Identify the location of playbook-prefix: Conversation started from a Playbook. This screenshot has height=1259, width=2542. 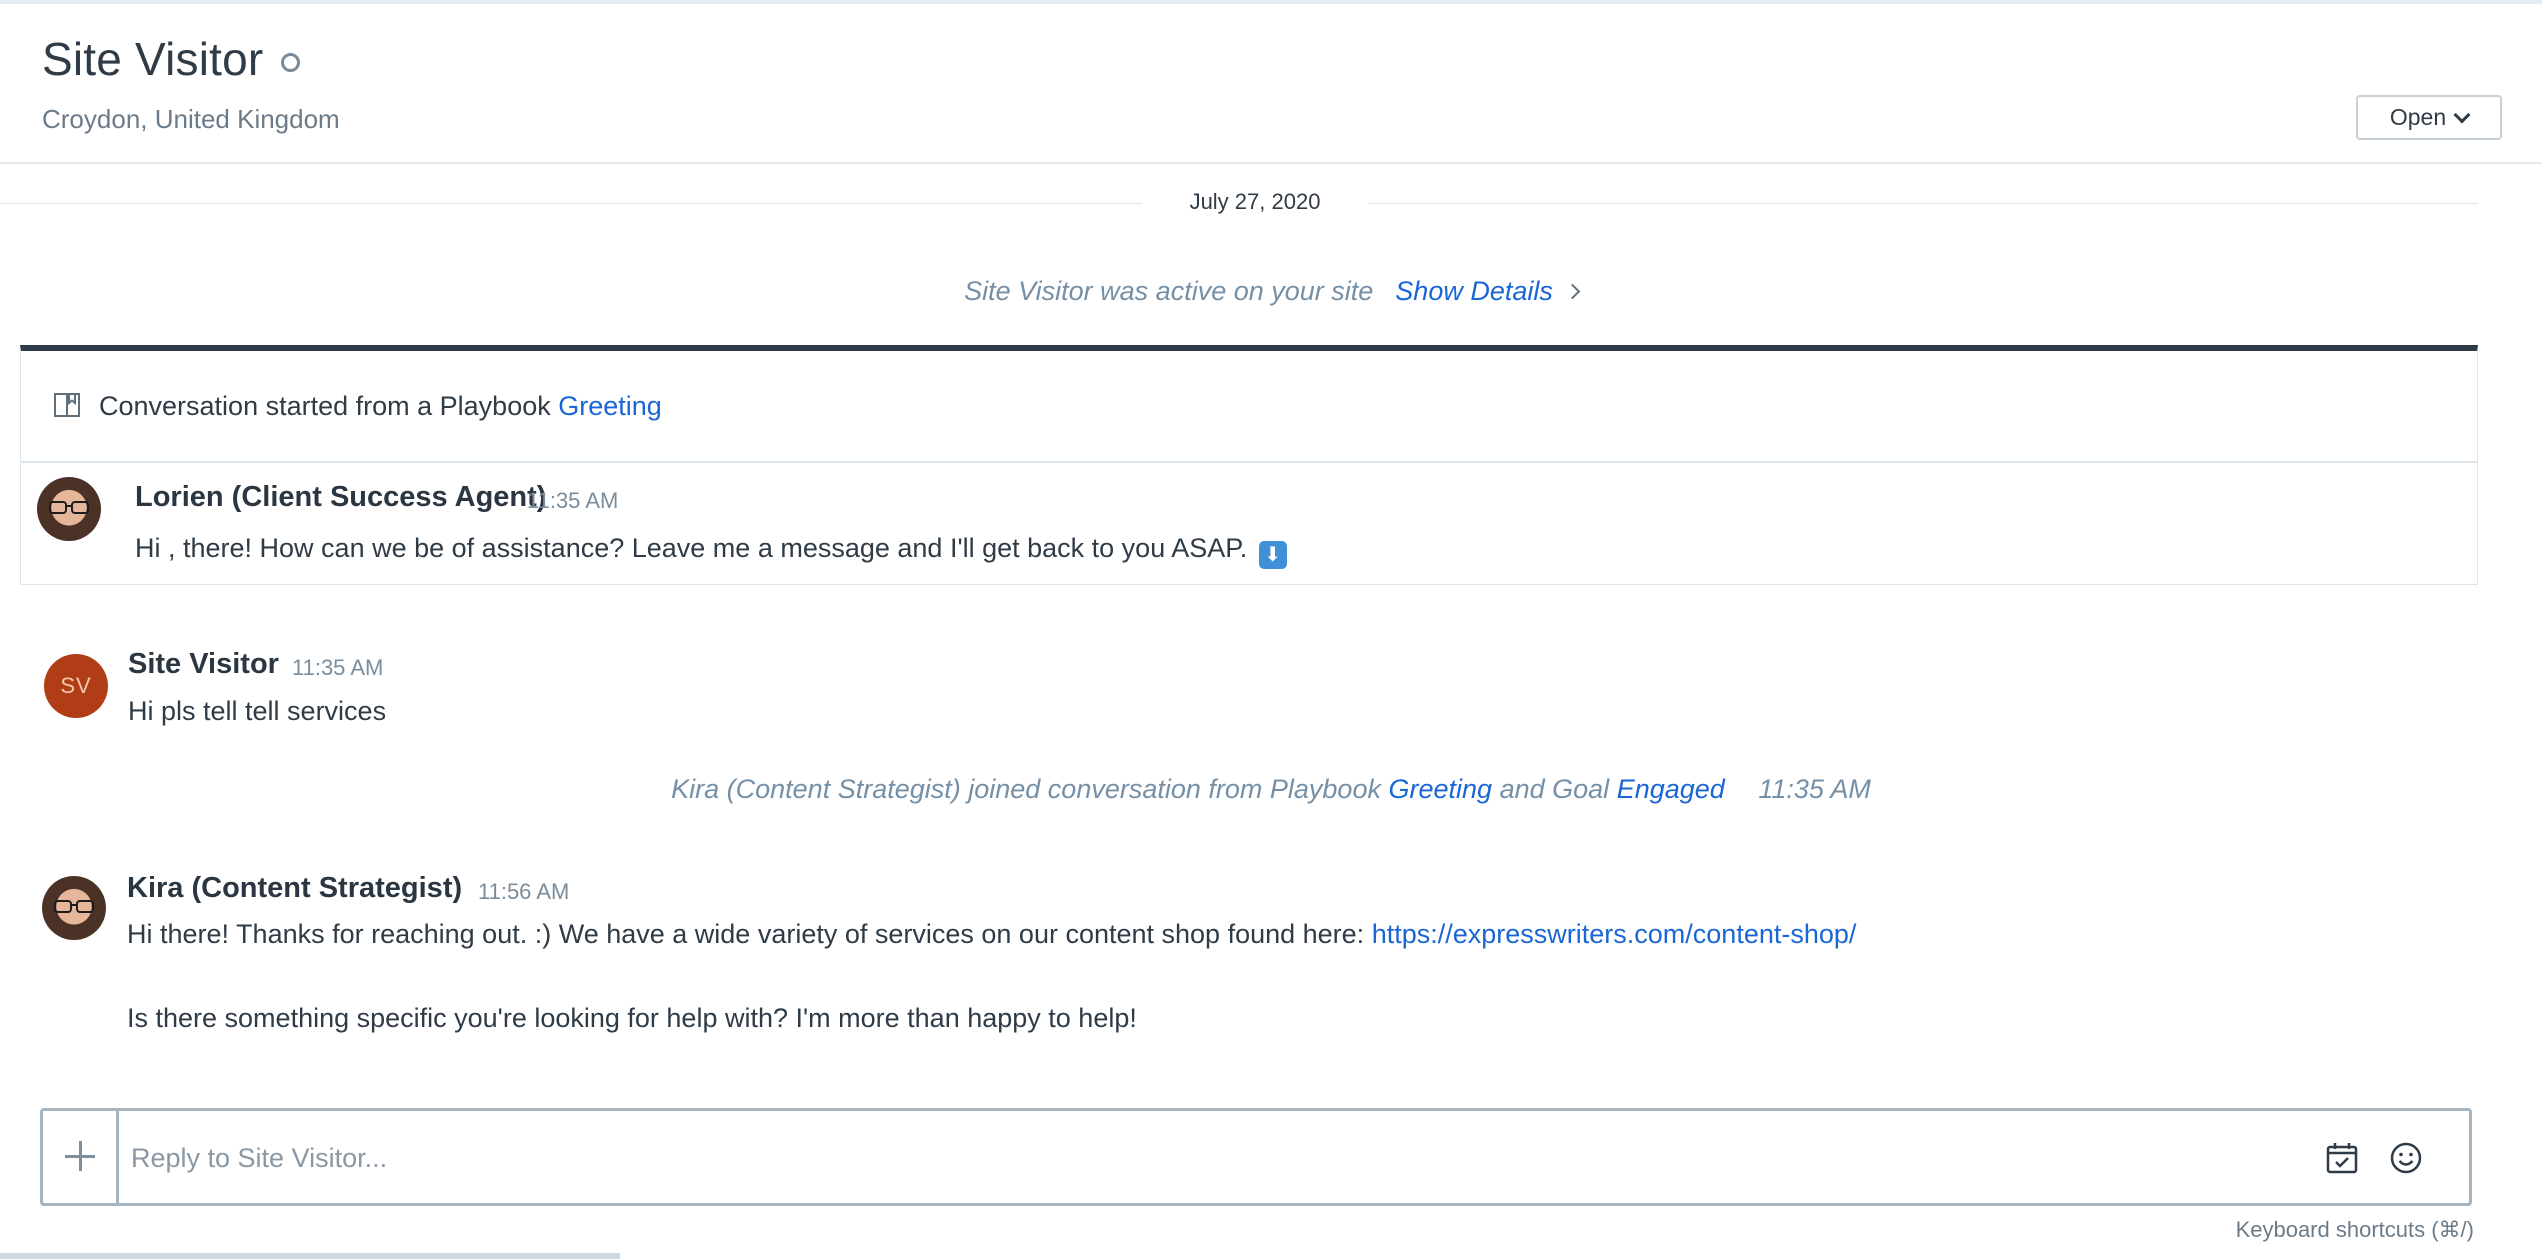
(325, 406).